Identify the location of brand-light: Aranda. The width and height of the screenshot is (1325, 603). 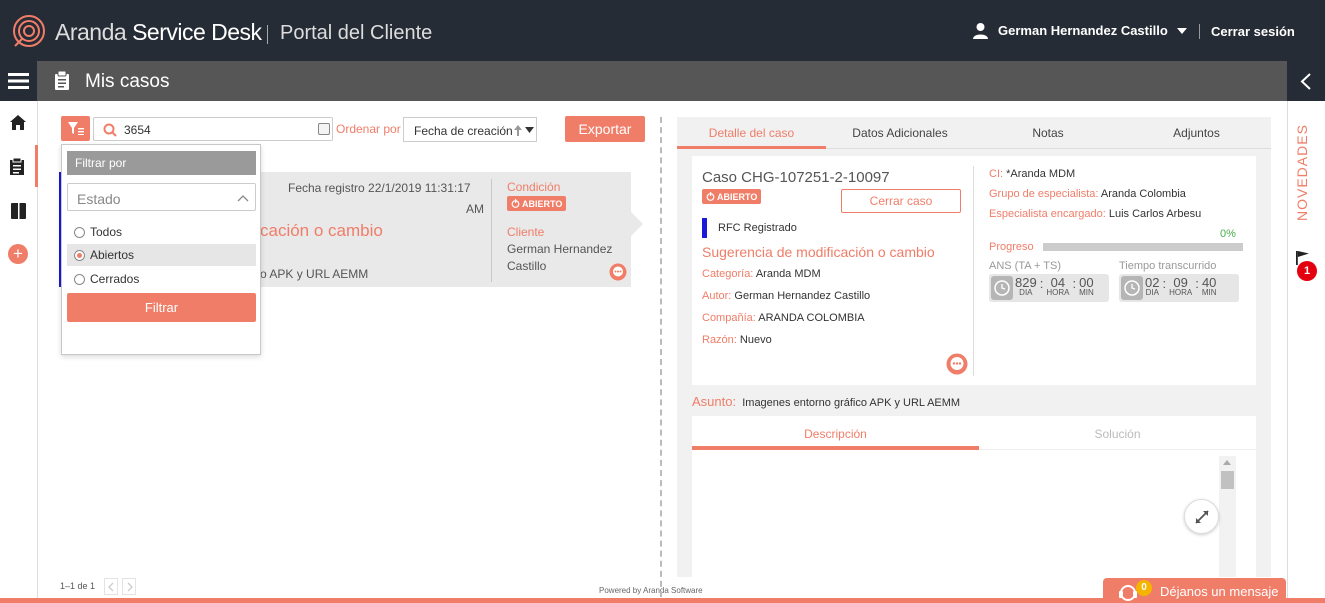
(91, 32).